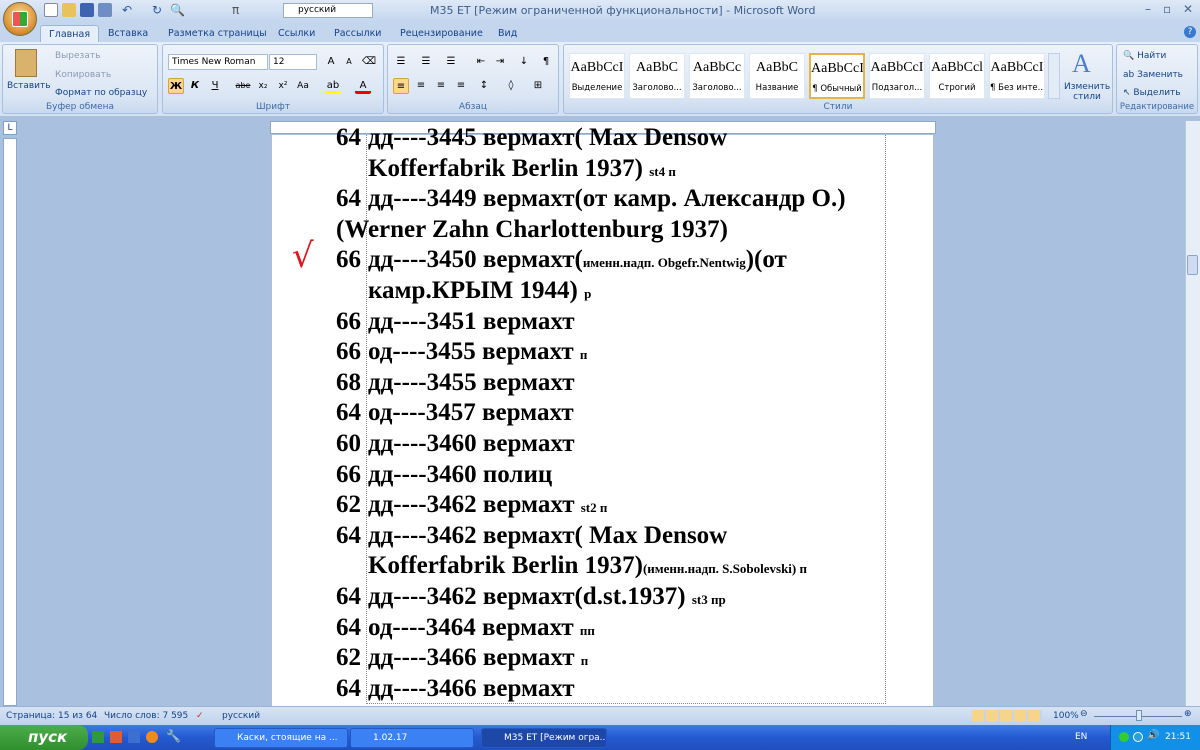 The width and height of the screenshot is (1200, 750). What do you see at coordinates (116, 737) in the screenshot?
I see `app-quicklaunch-icon` at bounding box center [116, 737].